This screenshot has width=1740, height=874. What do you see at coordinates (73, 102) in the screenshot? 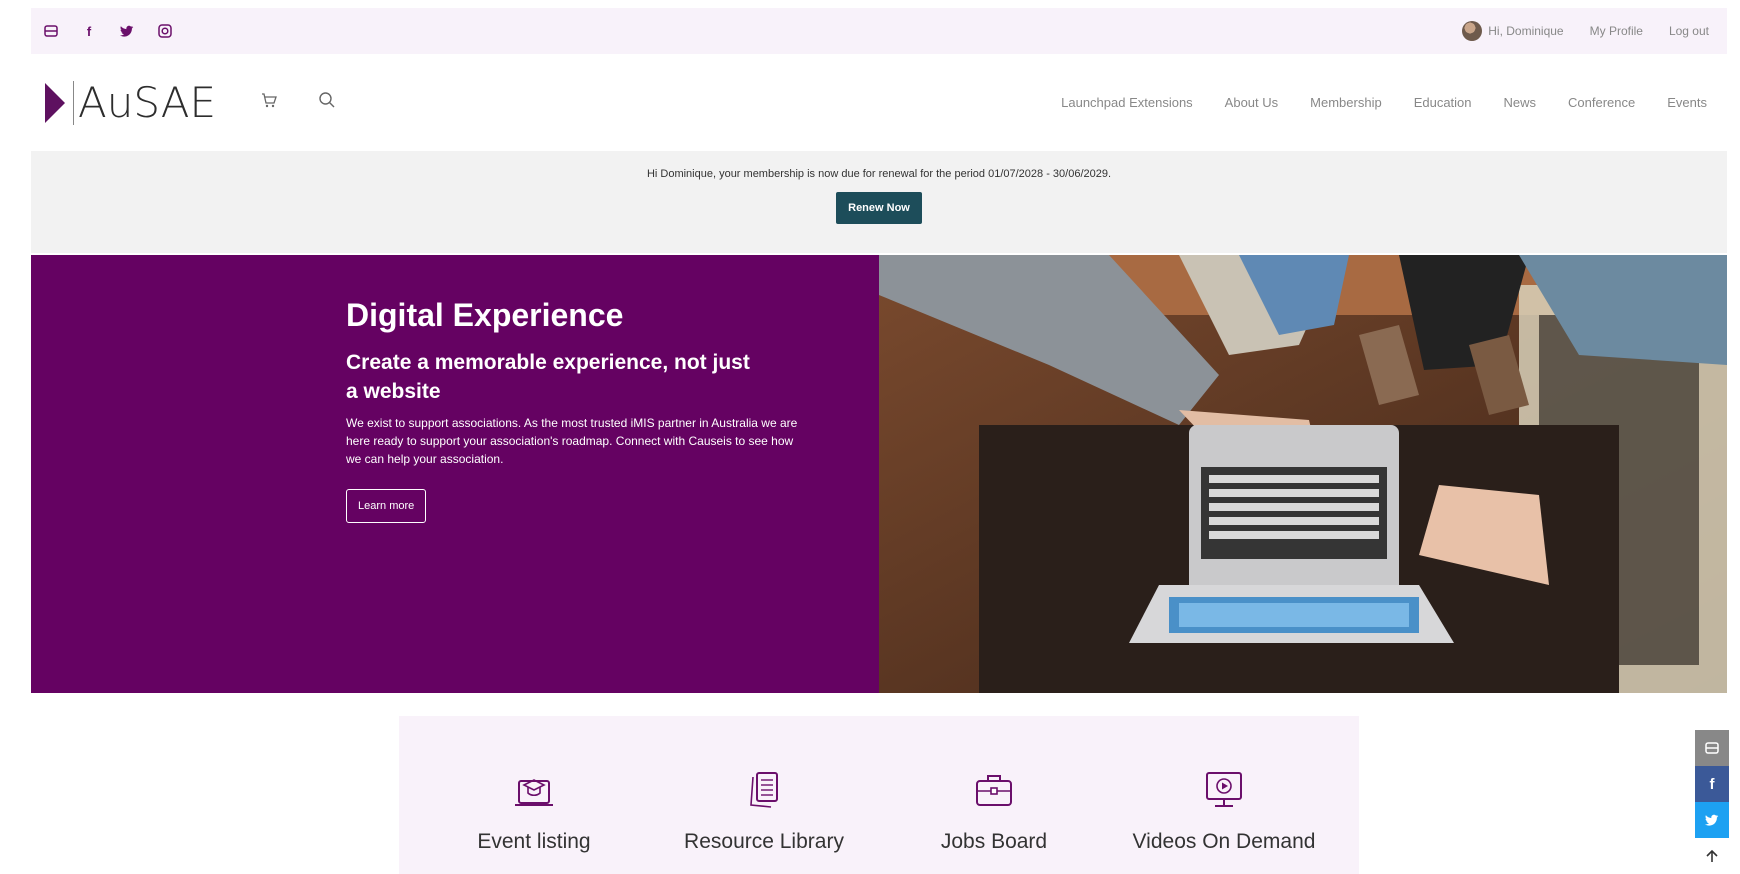
I see `logo-divider` at bounding box center [73, 102].